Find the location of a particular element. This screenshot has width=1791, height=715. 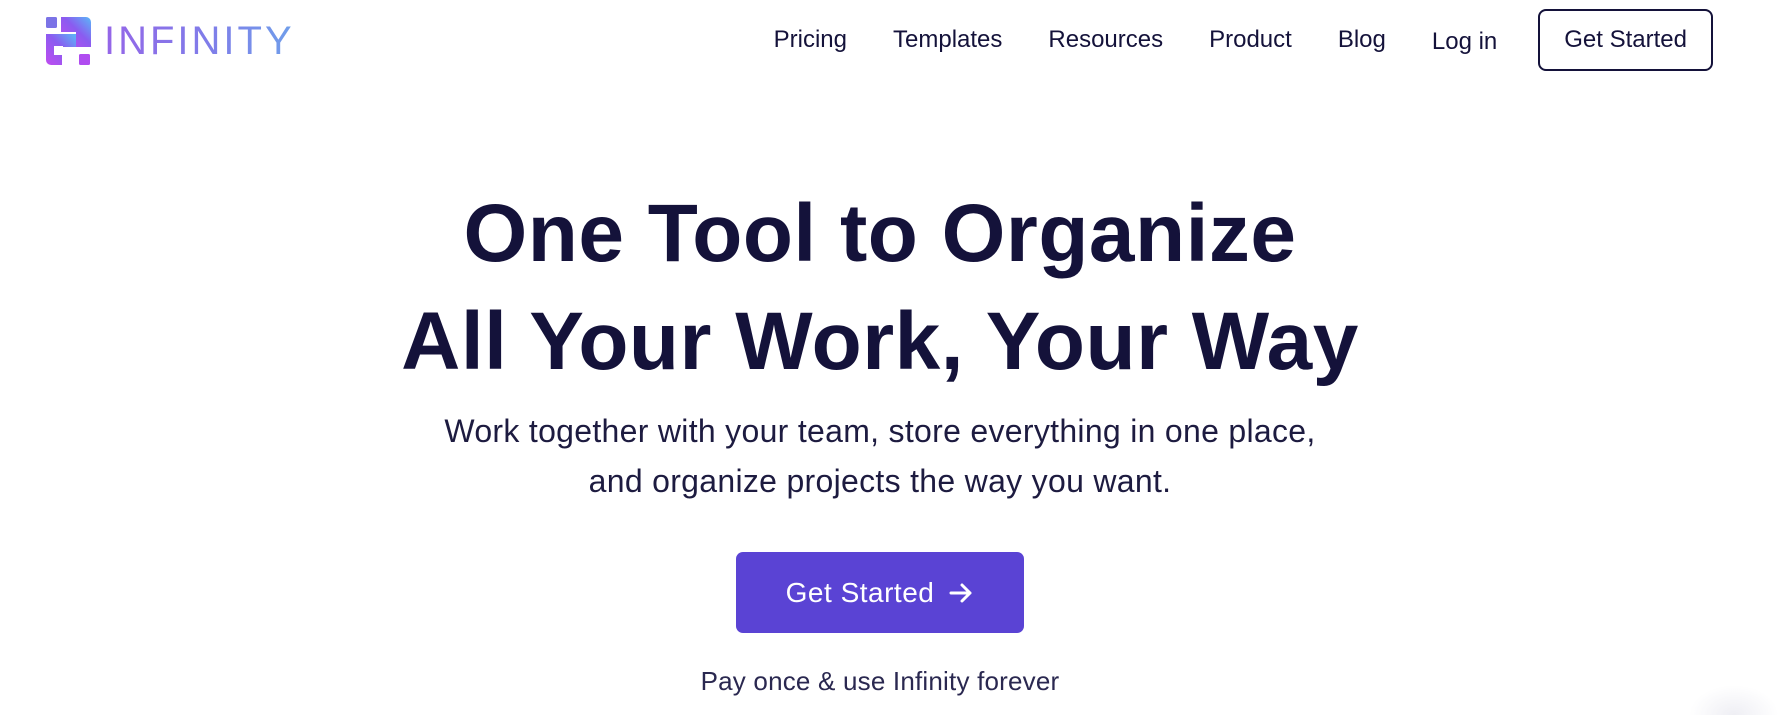

hero-get-started-button: Get Started is located at coordinates (880, 592).